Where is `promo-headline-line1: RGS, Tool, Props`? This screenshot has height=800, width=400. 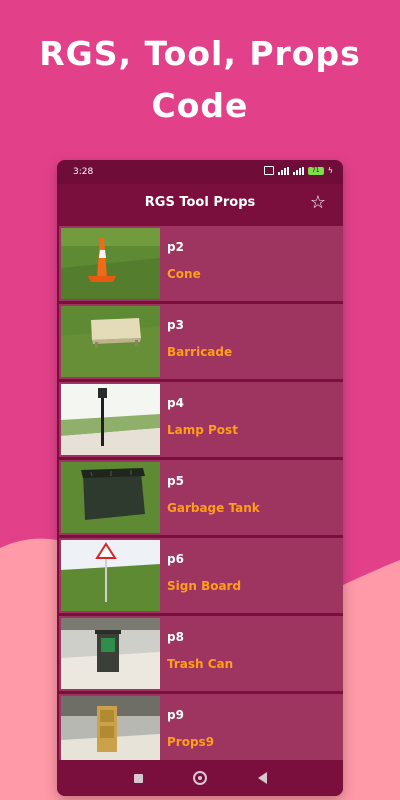
promo-headline-line1: RGS, Tool, Props is located at coordinates (200, 53).